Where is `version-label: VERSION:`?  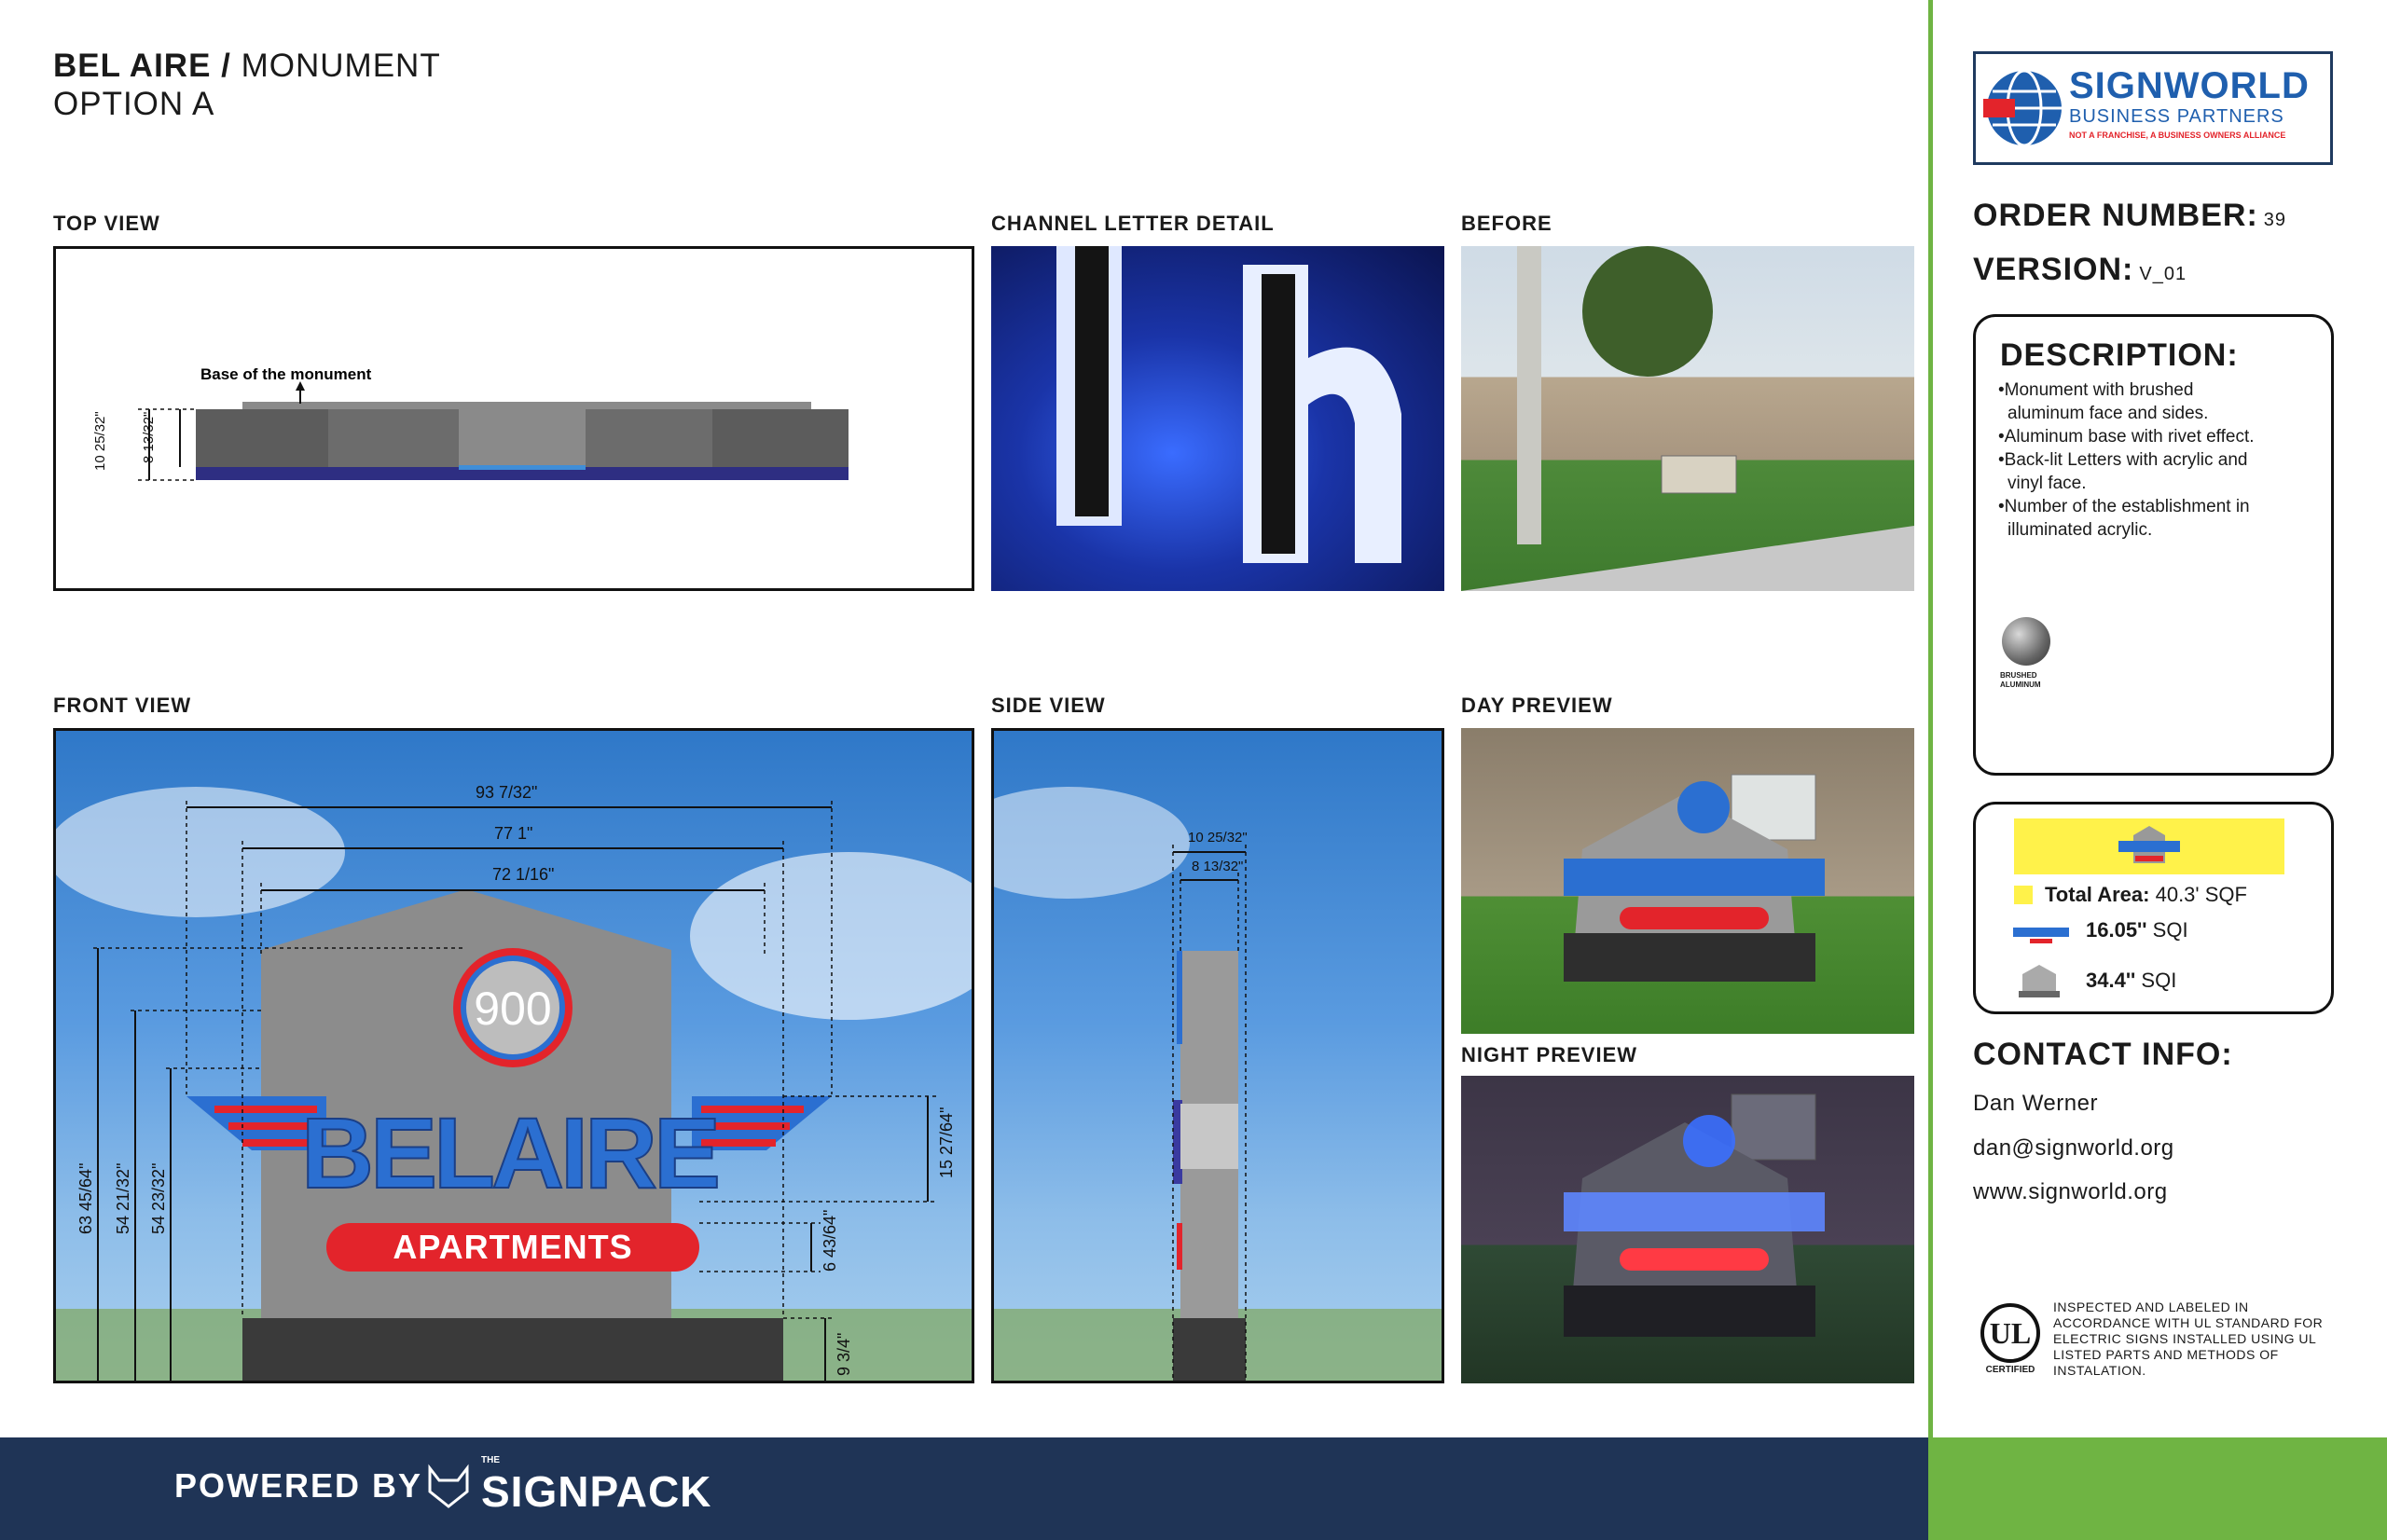
version-label: VERSION: is located at coordinates (2053, 269).